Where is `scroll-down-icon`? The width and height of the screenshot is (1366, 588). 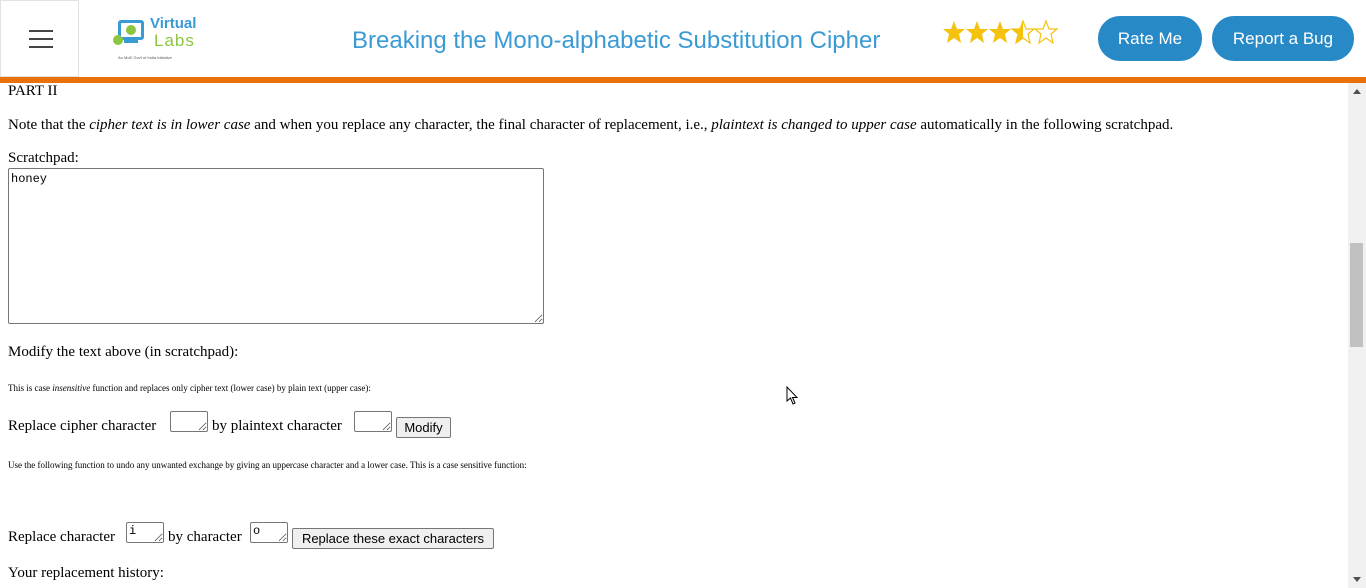
scroll-down-icon is located at coordinates (1357, 579).